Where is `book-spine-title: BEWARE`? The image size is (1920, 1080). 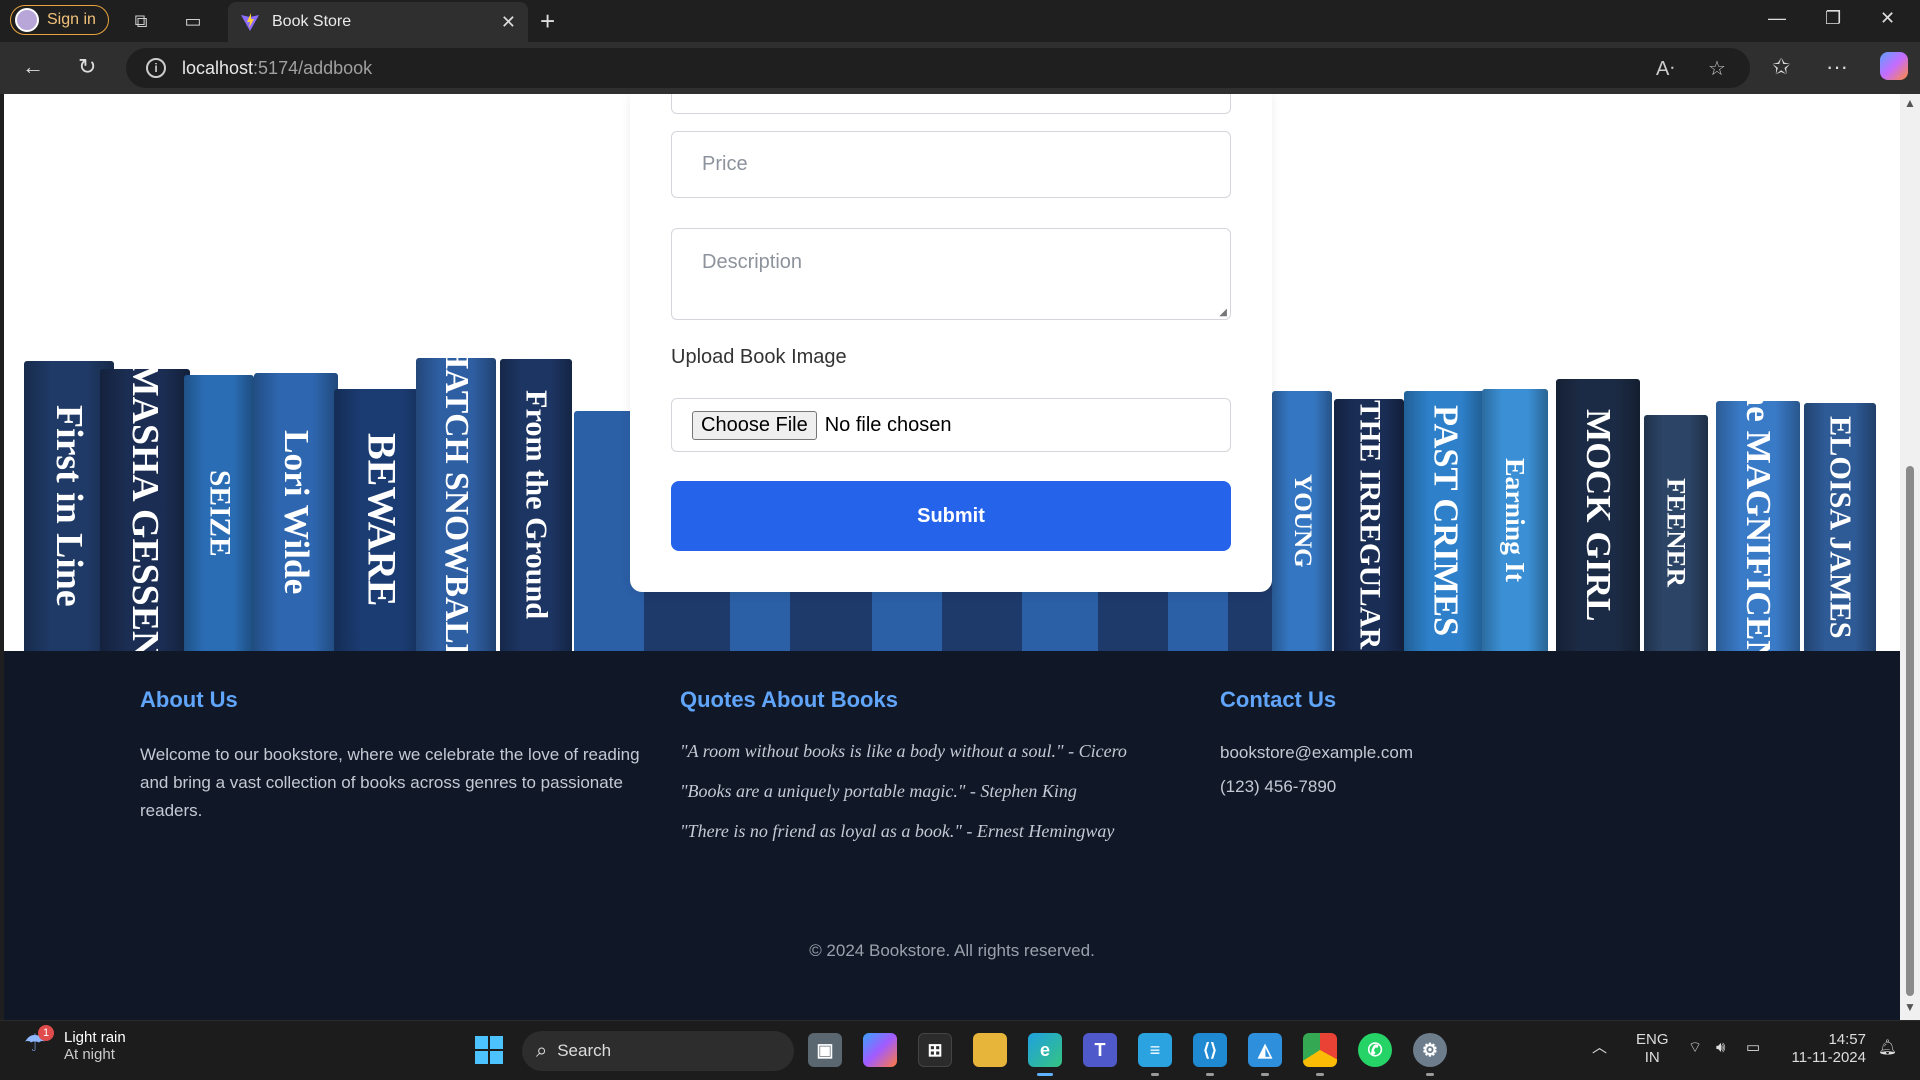
book-spine-title: BEWARE is located at coordinates (382, 520).